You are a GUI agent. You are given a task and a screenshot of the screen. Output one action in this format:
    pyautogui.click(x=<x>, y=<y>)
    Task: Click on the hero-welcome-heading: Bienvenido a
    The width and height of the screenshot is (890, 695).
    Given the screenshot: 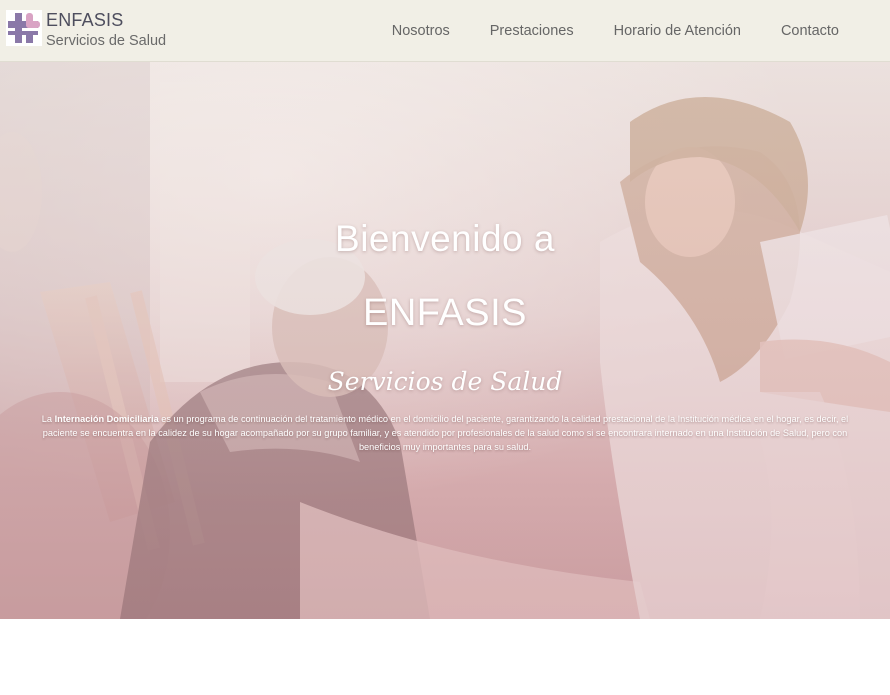 What is the action you would take?
    pyautogui.click(x=445, y=238)
    